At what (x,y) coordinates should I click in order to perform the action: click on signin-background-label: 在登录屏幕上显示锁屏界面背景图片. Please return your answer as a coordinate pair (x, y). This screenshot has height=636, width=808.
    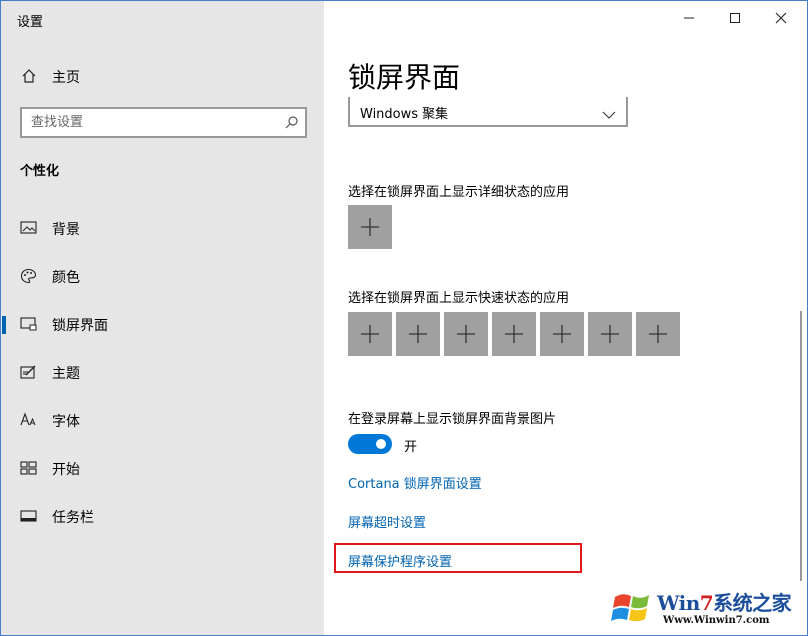
    Looking at the image, I should click on (452, 419).